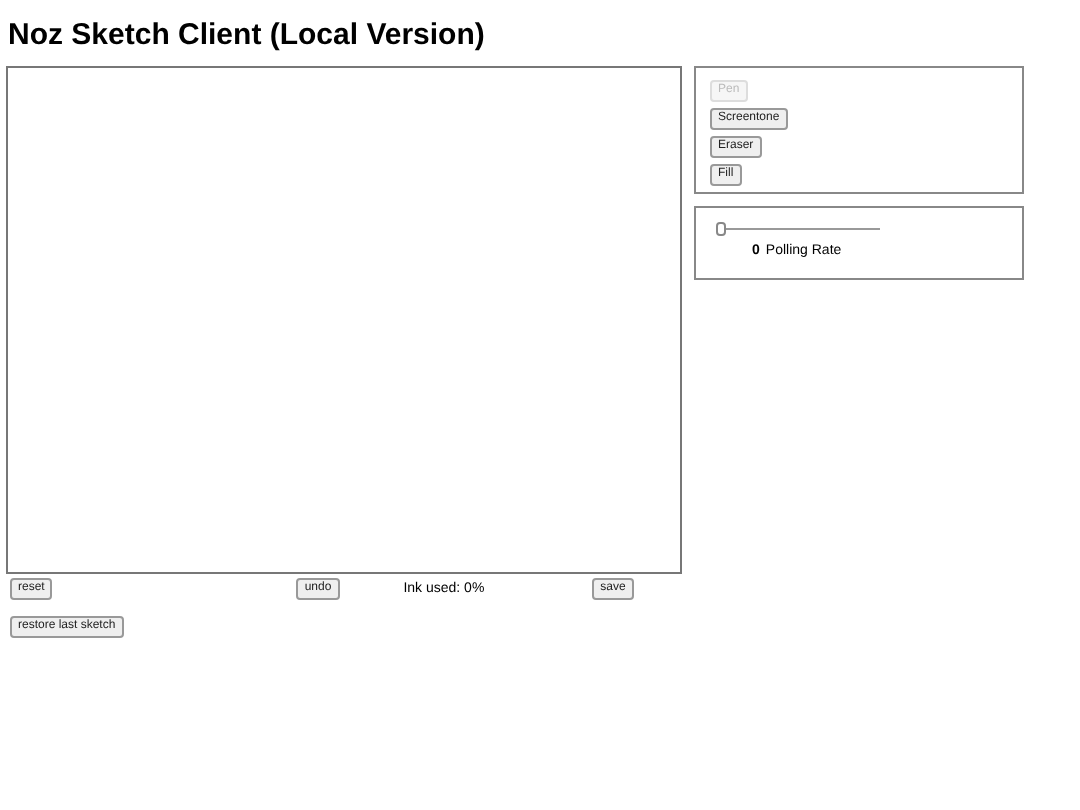  I want to click on polling-slider, so click(798, 229).